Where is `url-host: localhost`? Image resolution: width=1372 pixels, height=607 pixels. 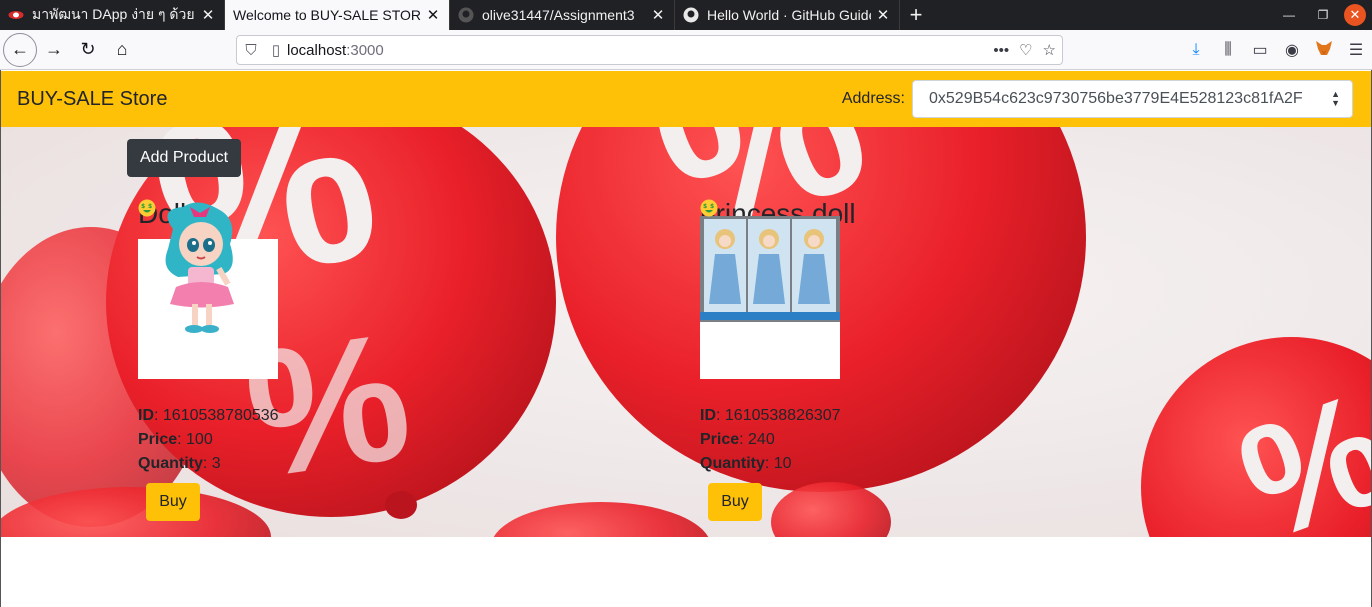 url-host: localhost is located at coordinates (317, 50).